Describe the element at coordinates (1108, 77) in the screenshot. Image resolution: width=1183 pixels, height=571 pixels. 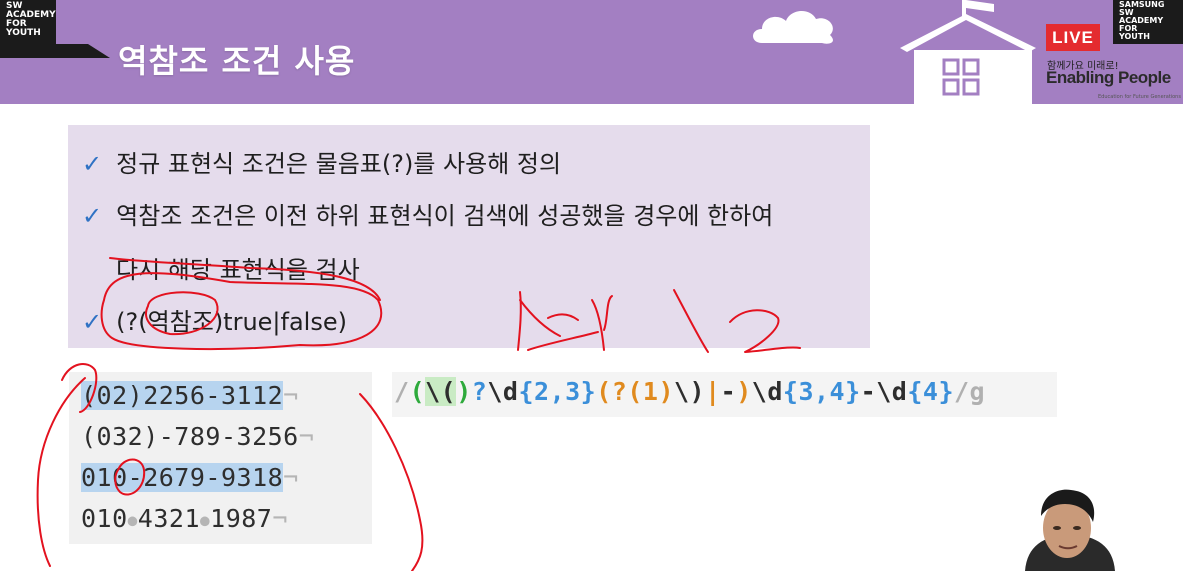
I see `brand-text: Enabling People` at that location.